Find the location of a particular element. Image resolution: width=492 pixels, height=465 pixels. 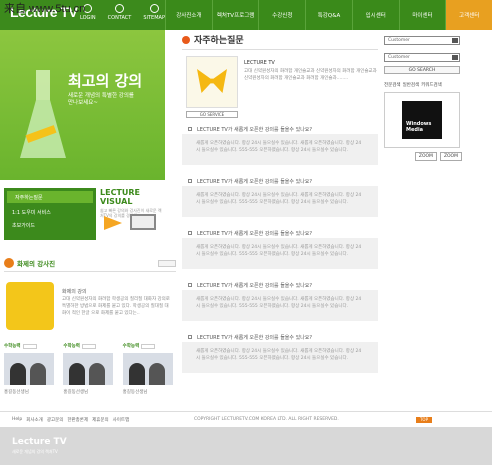

go-search-button: GO SEARCH is located at coordinates (422, 70).